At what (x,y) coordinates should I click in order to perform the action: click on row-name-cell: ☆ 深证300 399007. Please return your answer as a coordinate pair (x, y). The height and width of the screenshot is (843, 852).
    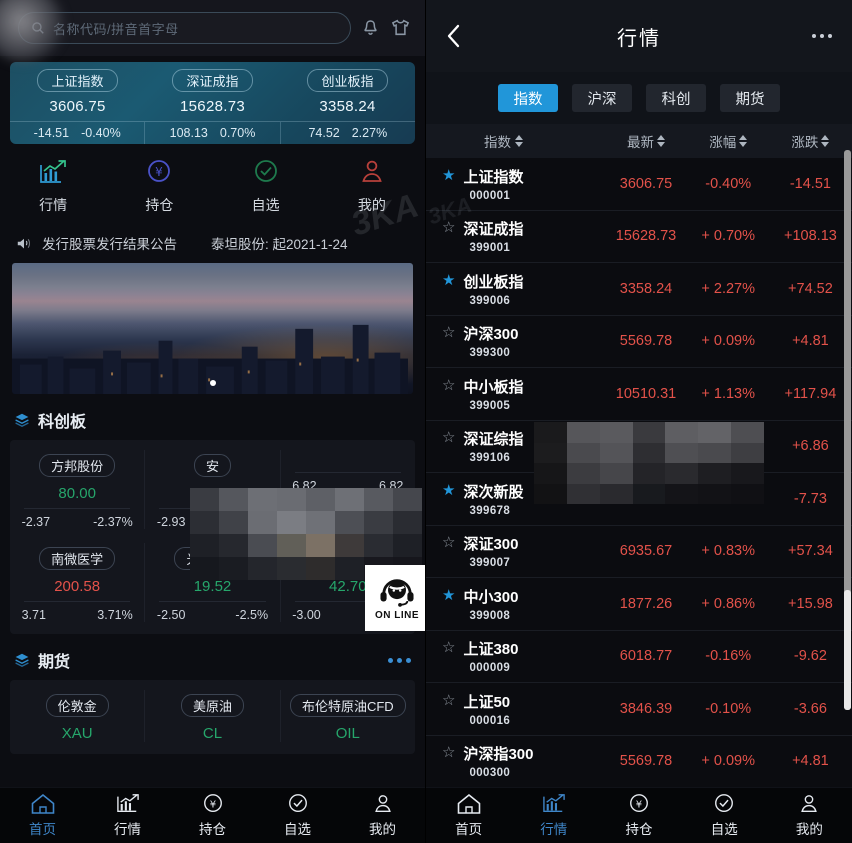
    Looking at the image, I should click on (515, 551).